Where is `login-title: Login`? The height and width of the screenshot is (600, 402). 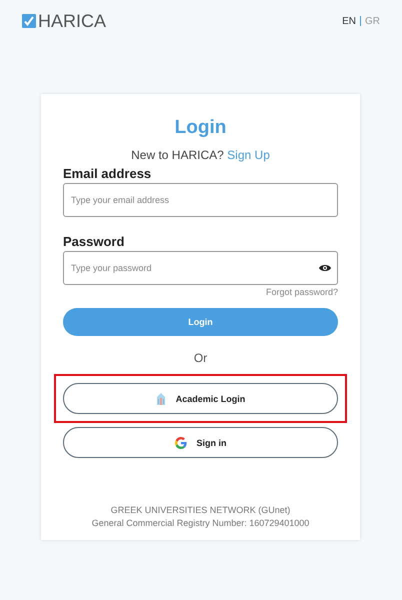 login-title: Login is located at coordinates (201, 128).